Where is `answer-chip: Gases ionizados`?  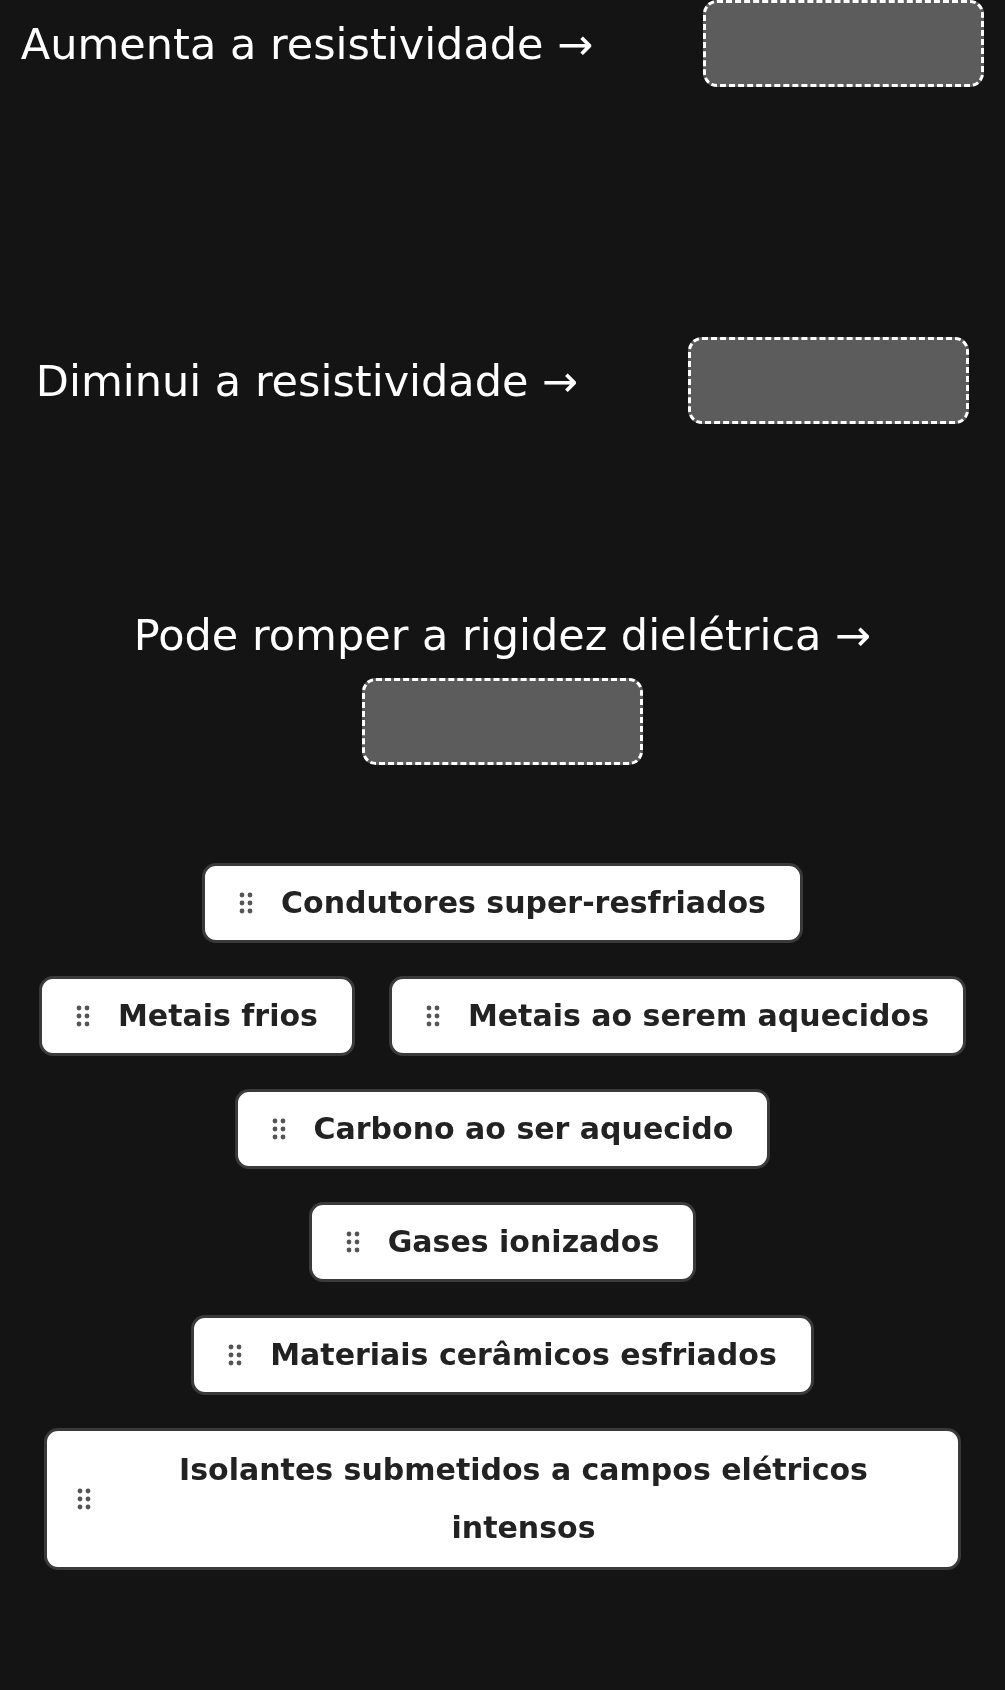
answer-chip: Gases ionizados is located at coordinates (502, 1242).